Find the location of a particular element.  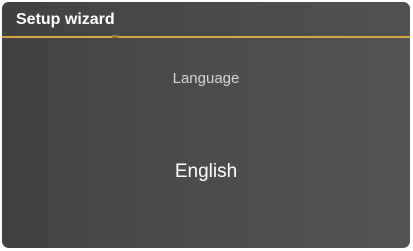

page-title: Setup wizard is located at coordinates (65, 19).